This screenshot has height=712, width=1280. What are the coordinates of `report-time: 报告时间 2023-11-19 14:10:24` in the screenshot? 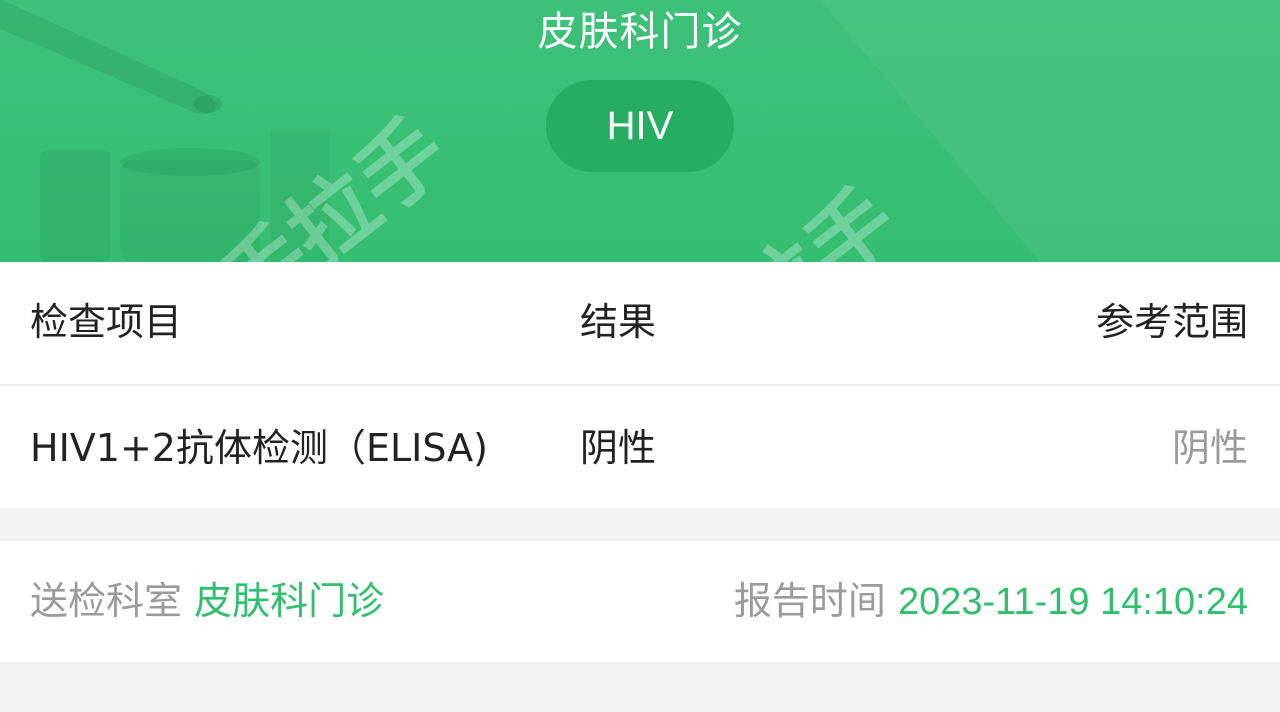 It's located at (991, 602).